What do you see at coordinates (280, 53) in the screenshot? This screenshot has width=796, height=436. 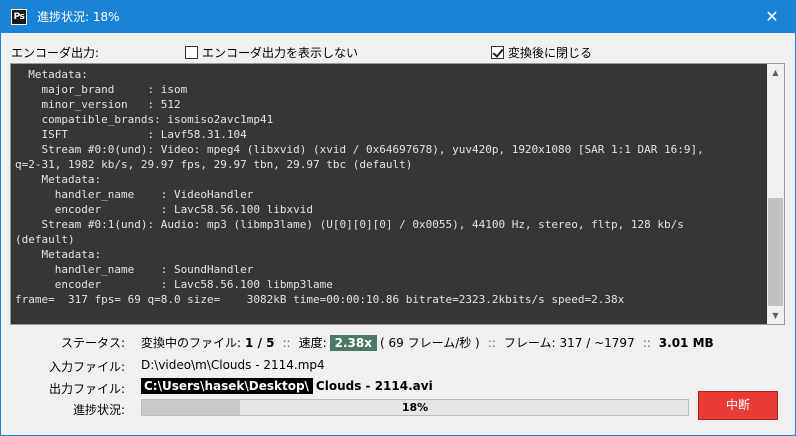 I see `hide-encoder-output-label: エンコーダ出力を表示しない` at bounding box center [280, 53].